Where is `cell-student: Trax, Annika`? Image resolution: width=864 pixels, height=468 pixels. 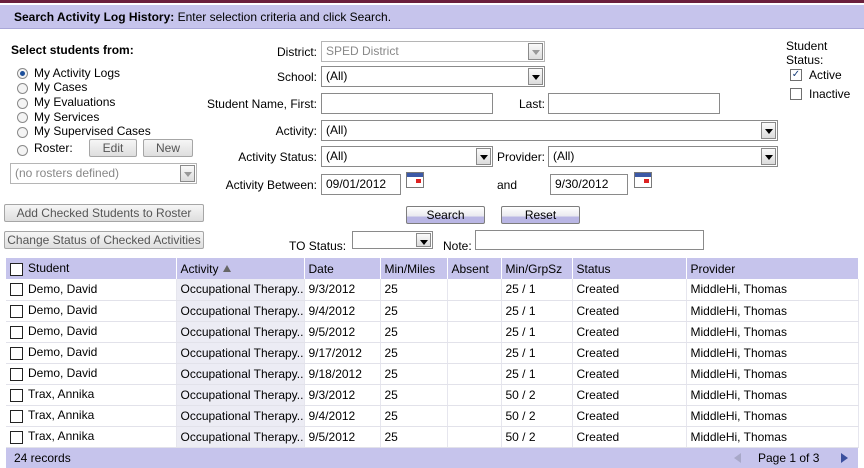
cell-student: Trax, Annika is located at coordinates (91, 395).